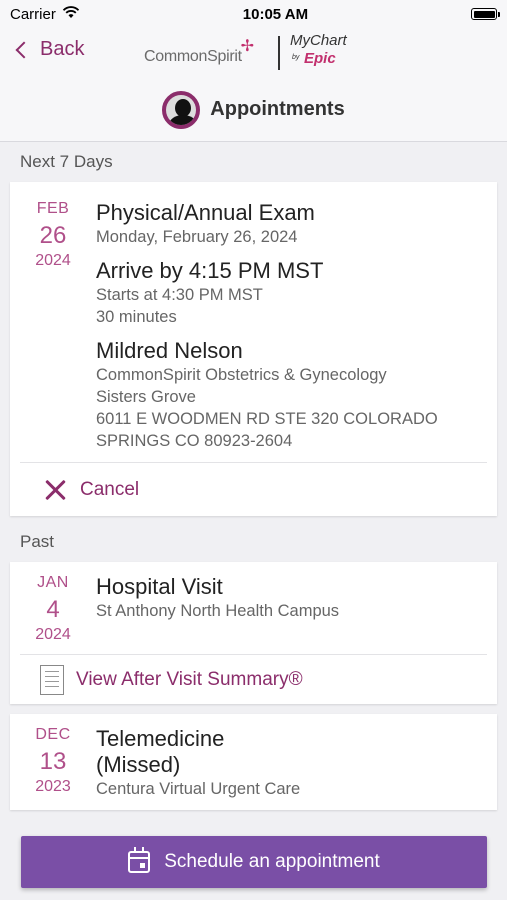 The height and width of the screenshot is (900, 507). What do you see at coordinates (66, 161) in the screenshot?
I see `section-next-7-days: Next 7 Days` at bounding box center [66, 161].